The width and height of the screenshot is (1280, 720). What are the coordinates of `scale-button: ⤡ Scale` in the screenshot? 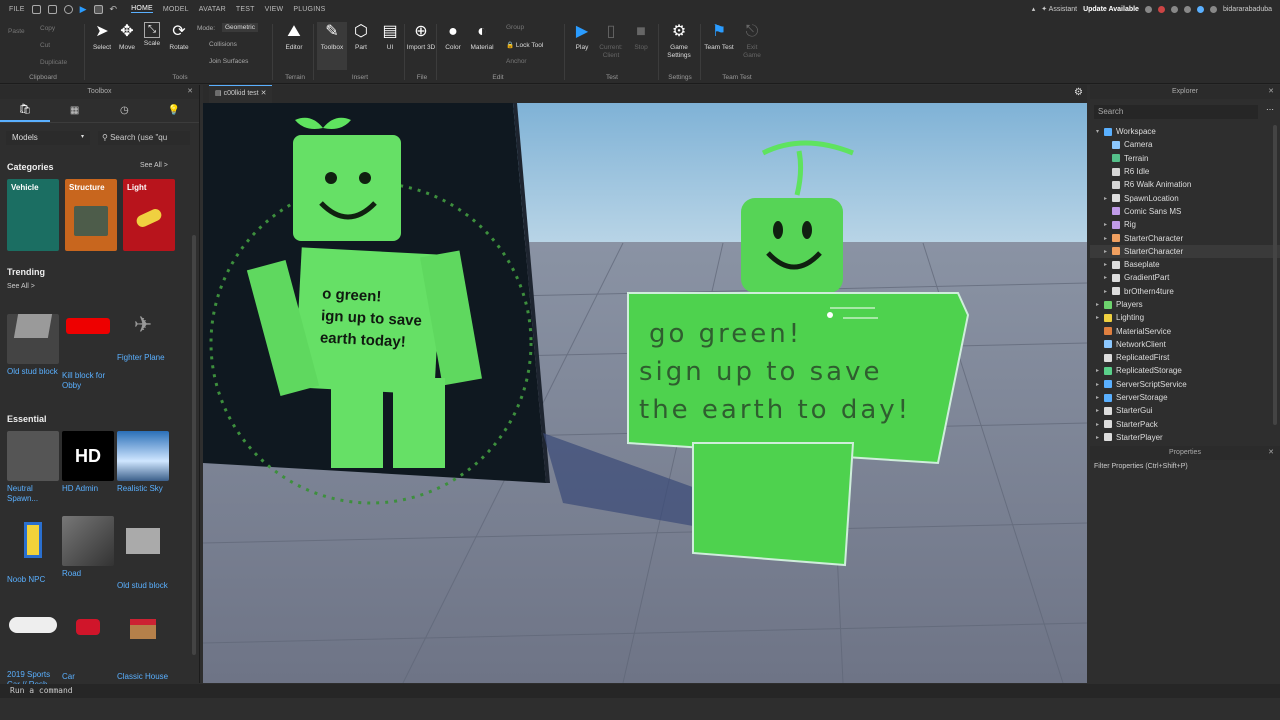 It's located at (152, 35).